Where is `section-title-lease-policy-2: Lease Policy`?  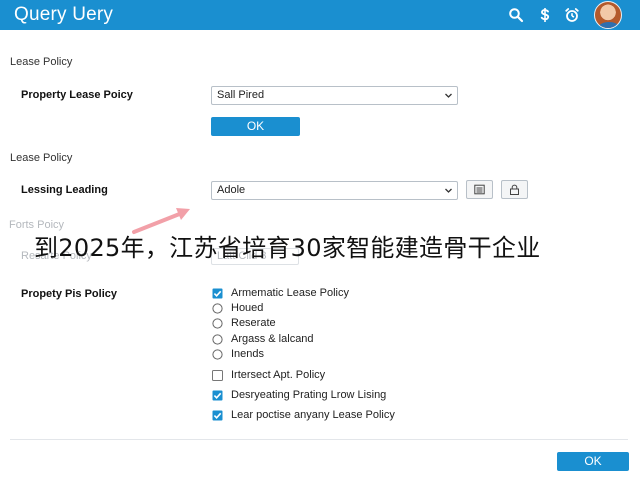 section-title-lease-policy-2: Lease Policy is located at coordinates (41, 158).